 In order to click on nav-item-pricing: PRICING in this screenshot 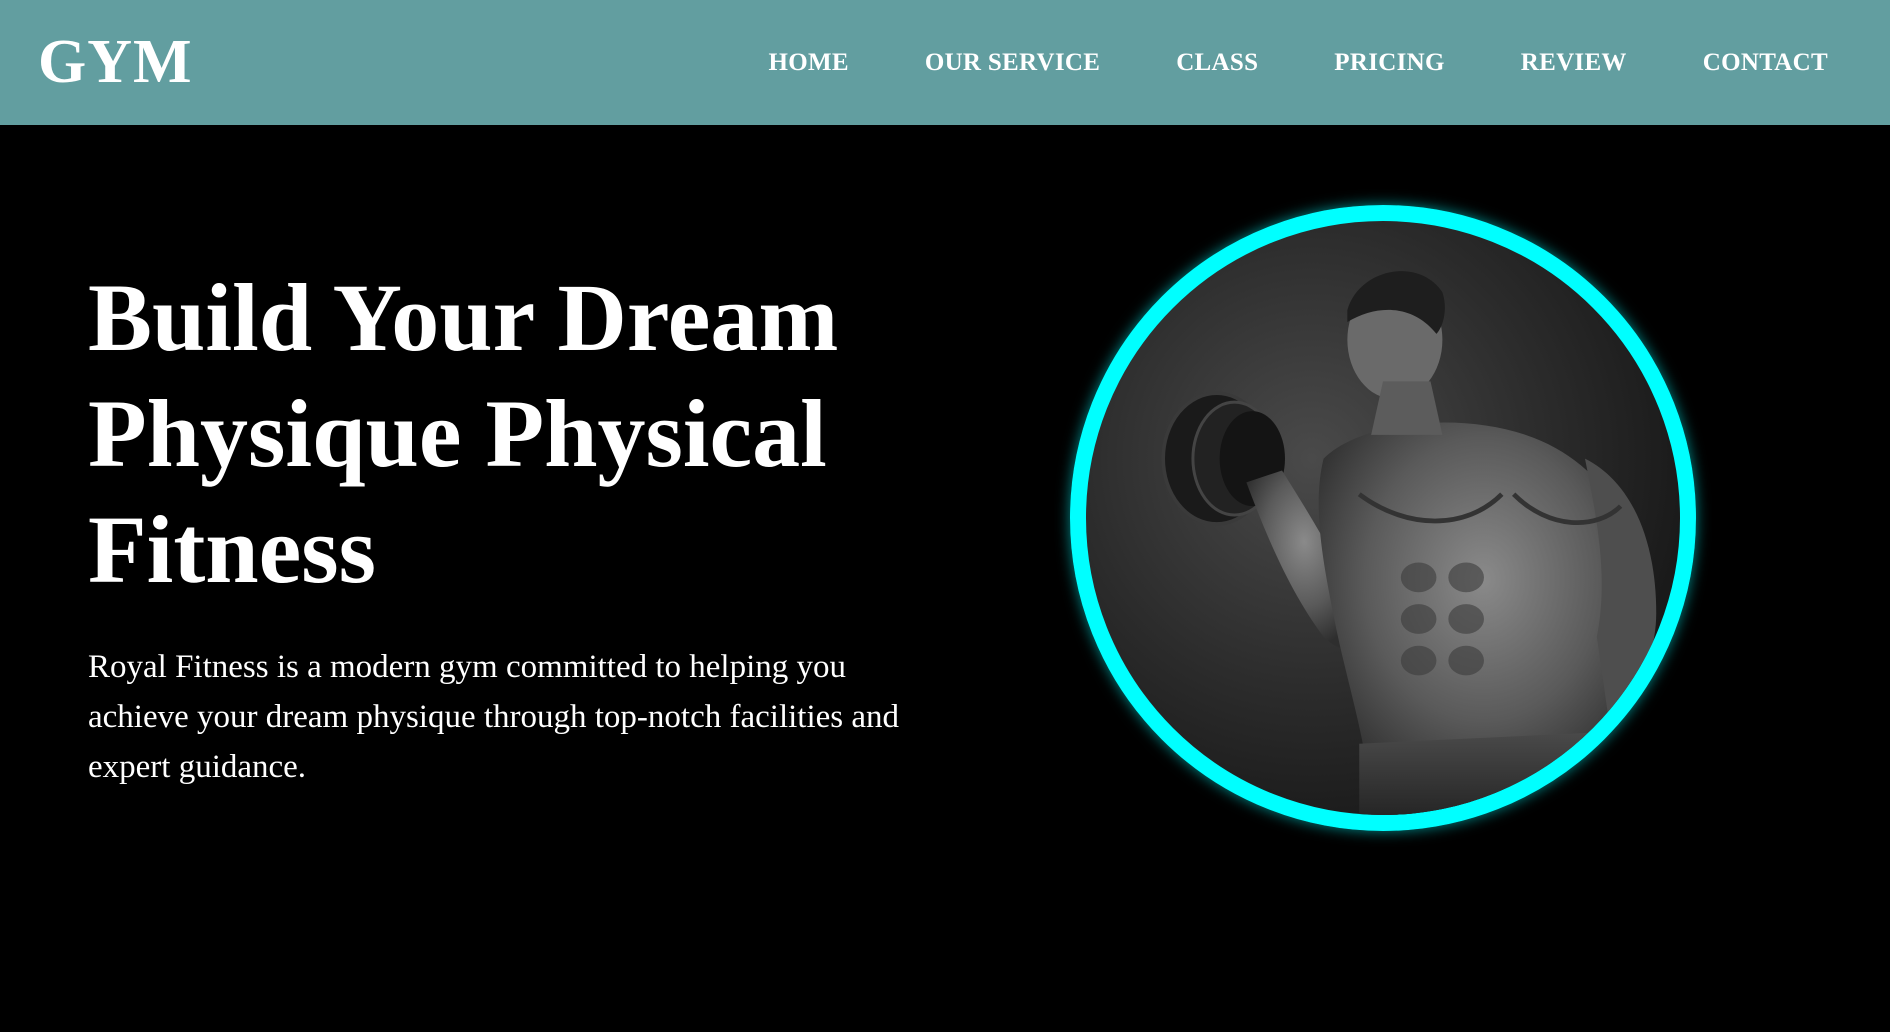, I will do `click(1389, 63)`.